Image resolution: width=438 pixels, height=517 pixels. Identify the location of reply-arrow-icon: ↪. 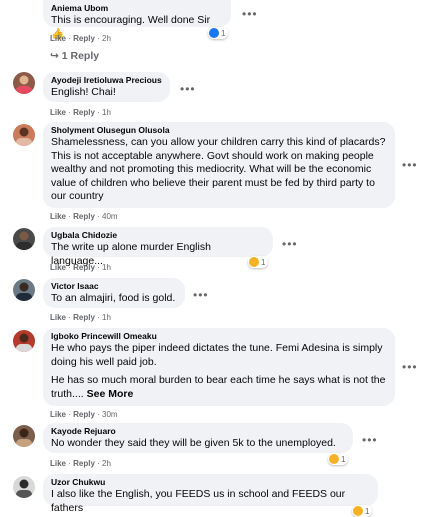
(54, 56).